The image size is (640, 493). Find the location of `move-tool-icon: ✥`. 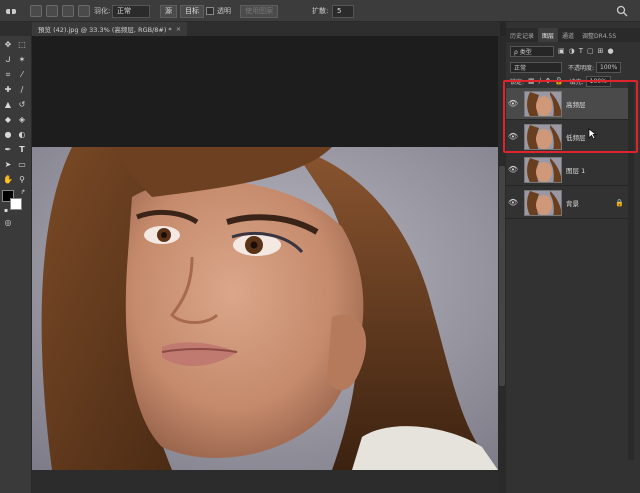

move-tool-icon: ✥ is located at coordinates (8, 45).